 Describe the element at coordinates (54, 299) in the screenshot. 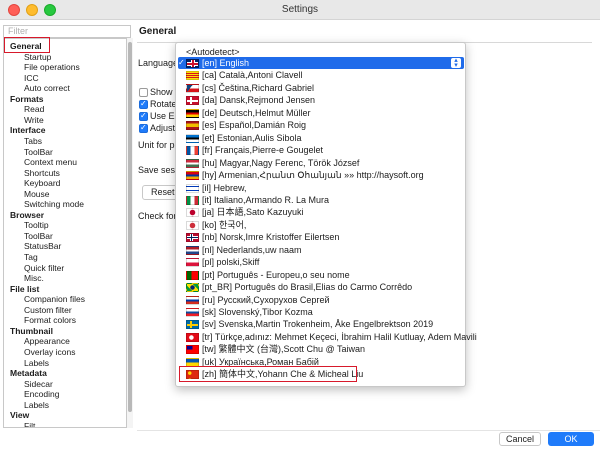

I see `sidebar-item-companion-files: Companion files` at that location.